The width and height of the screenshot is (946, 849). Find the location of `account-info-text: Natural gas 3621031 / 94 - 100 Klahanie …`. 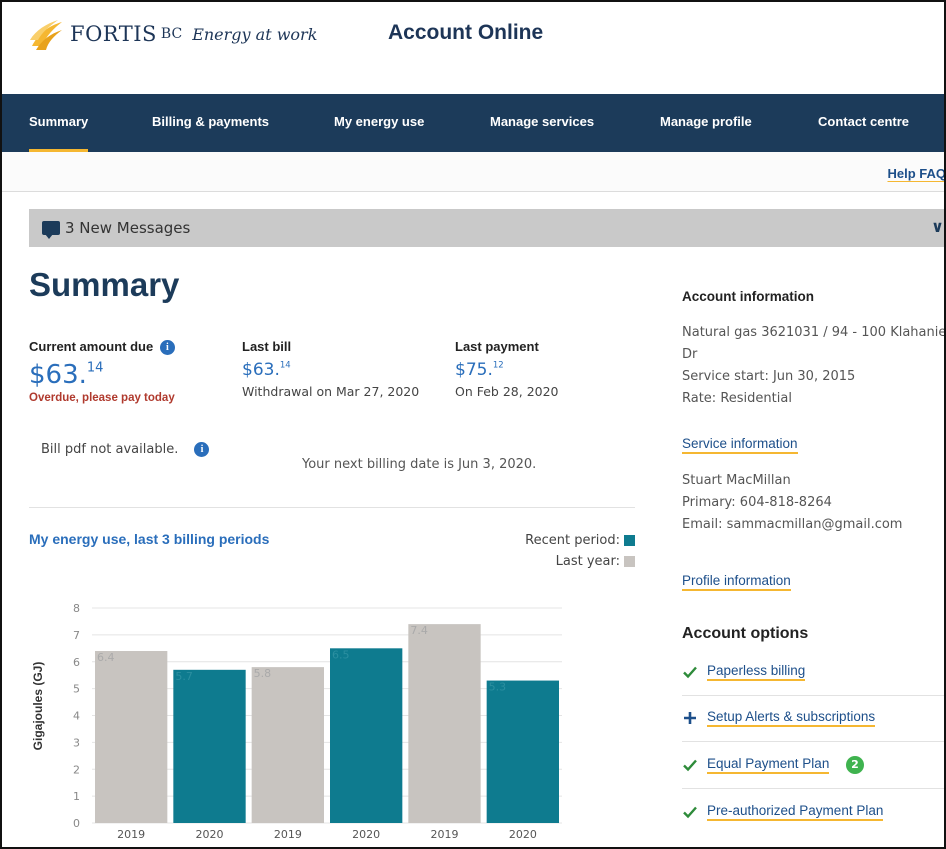

account-info-text: Natural gas 3621031 / 94 - 100 Klahanie … is located at coordinates (814, 365).